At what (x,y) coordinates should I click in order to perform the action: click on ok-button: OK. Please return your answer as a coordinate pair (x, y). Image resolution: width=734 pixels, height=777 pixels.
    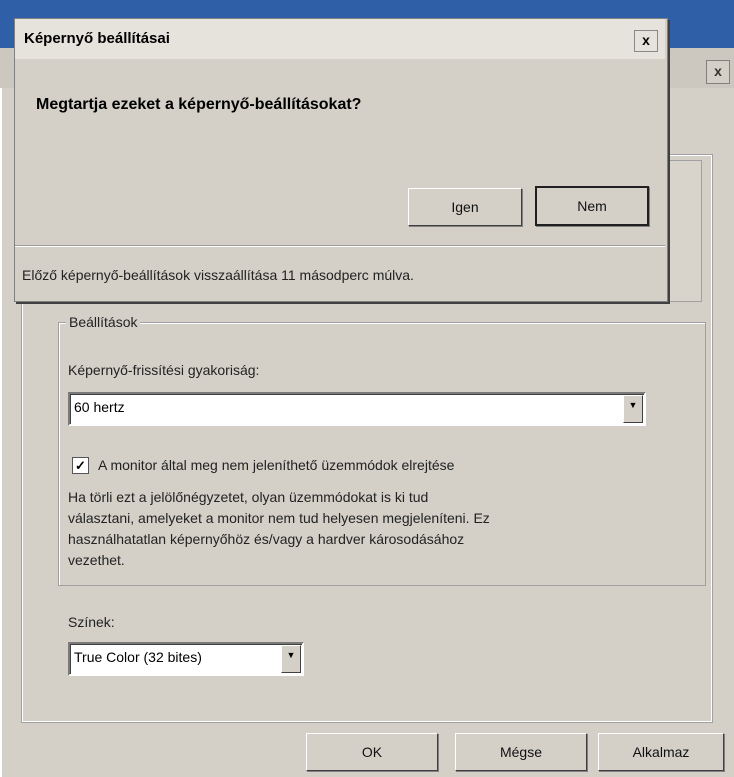
    Looking at the image, I should click on (372, 752).